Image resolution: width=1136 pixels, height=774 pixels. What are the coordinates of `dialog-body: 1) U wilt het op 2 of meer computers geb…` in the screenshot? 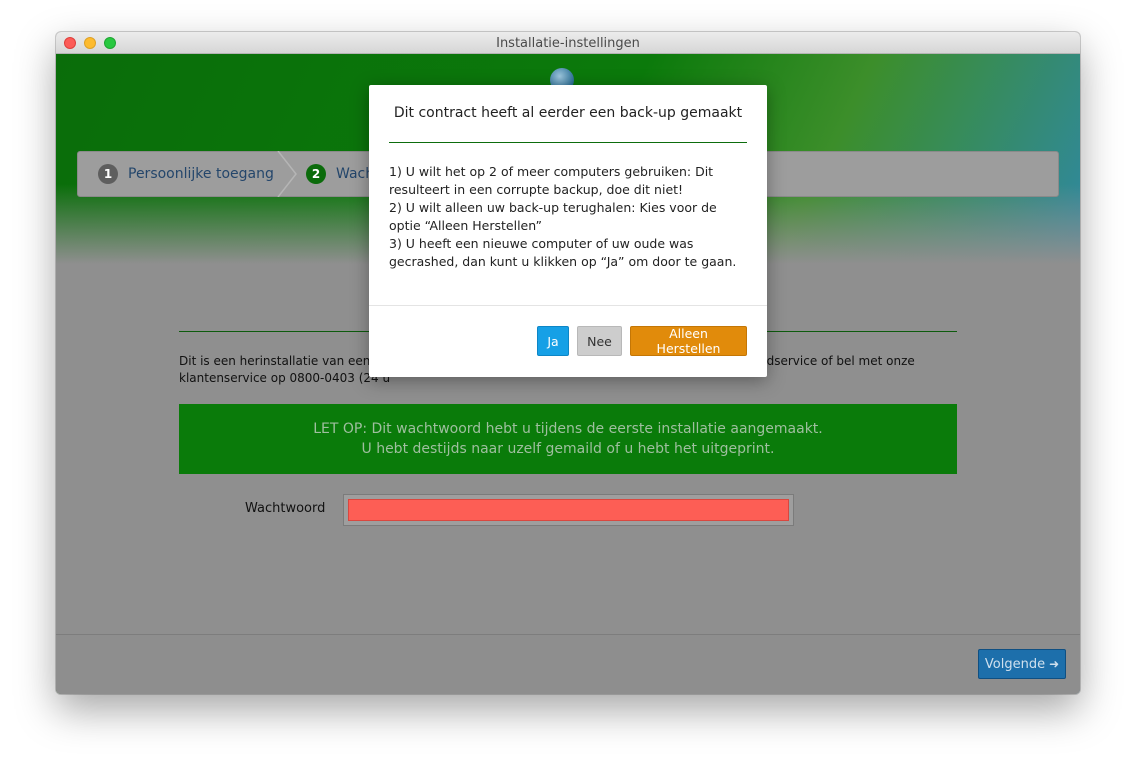 It's located at (570, 217).